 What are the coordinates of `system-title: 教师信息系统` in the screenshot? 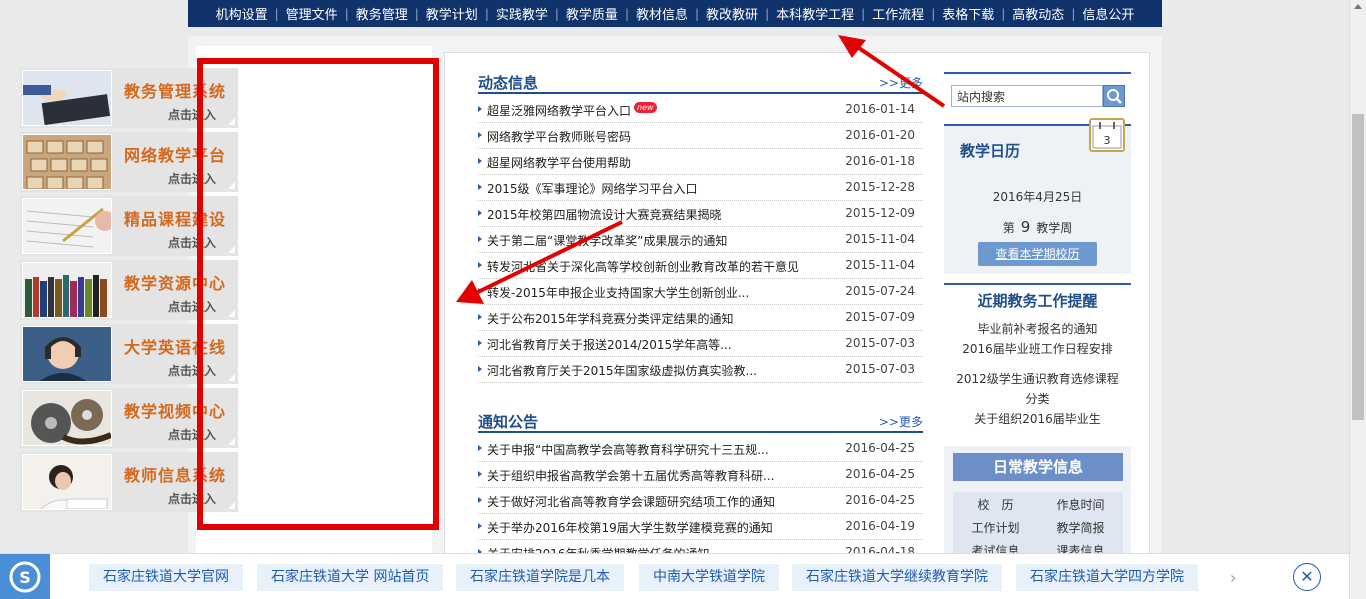 It's located at (175, 475).